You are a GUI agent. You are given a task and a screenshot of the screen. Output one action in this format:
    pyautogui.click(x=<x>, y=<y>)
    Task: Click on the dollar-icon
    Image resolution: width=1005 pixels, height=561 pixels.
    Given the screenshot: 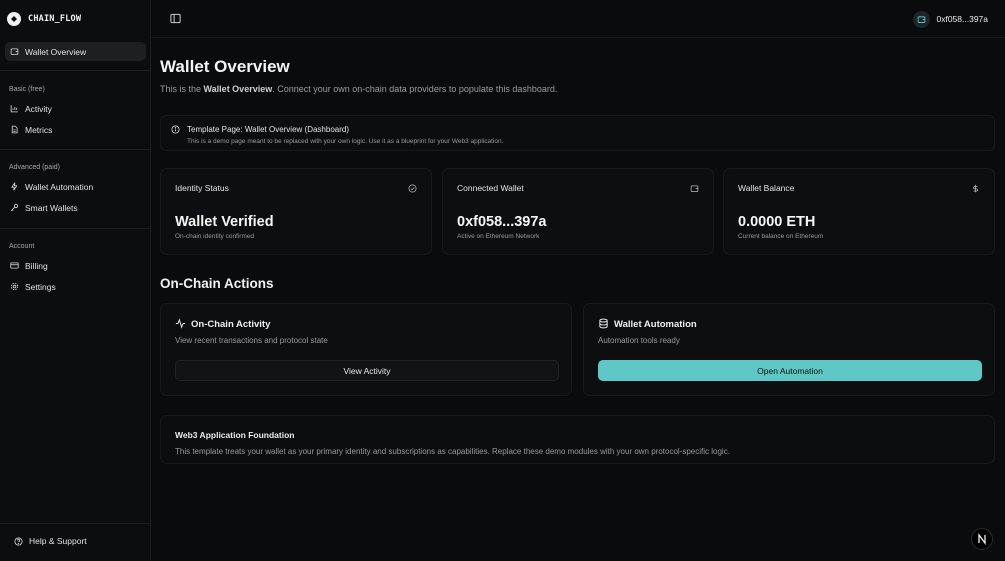 What is the action you would take?
    pyautogui.click(x=975, y=188)
    